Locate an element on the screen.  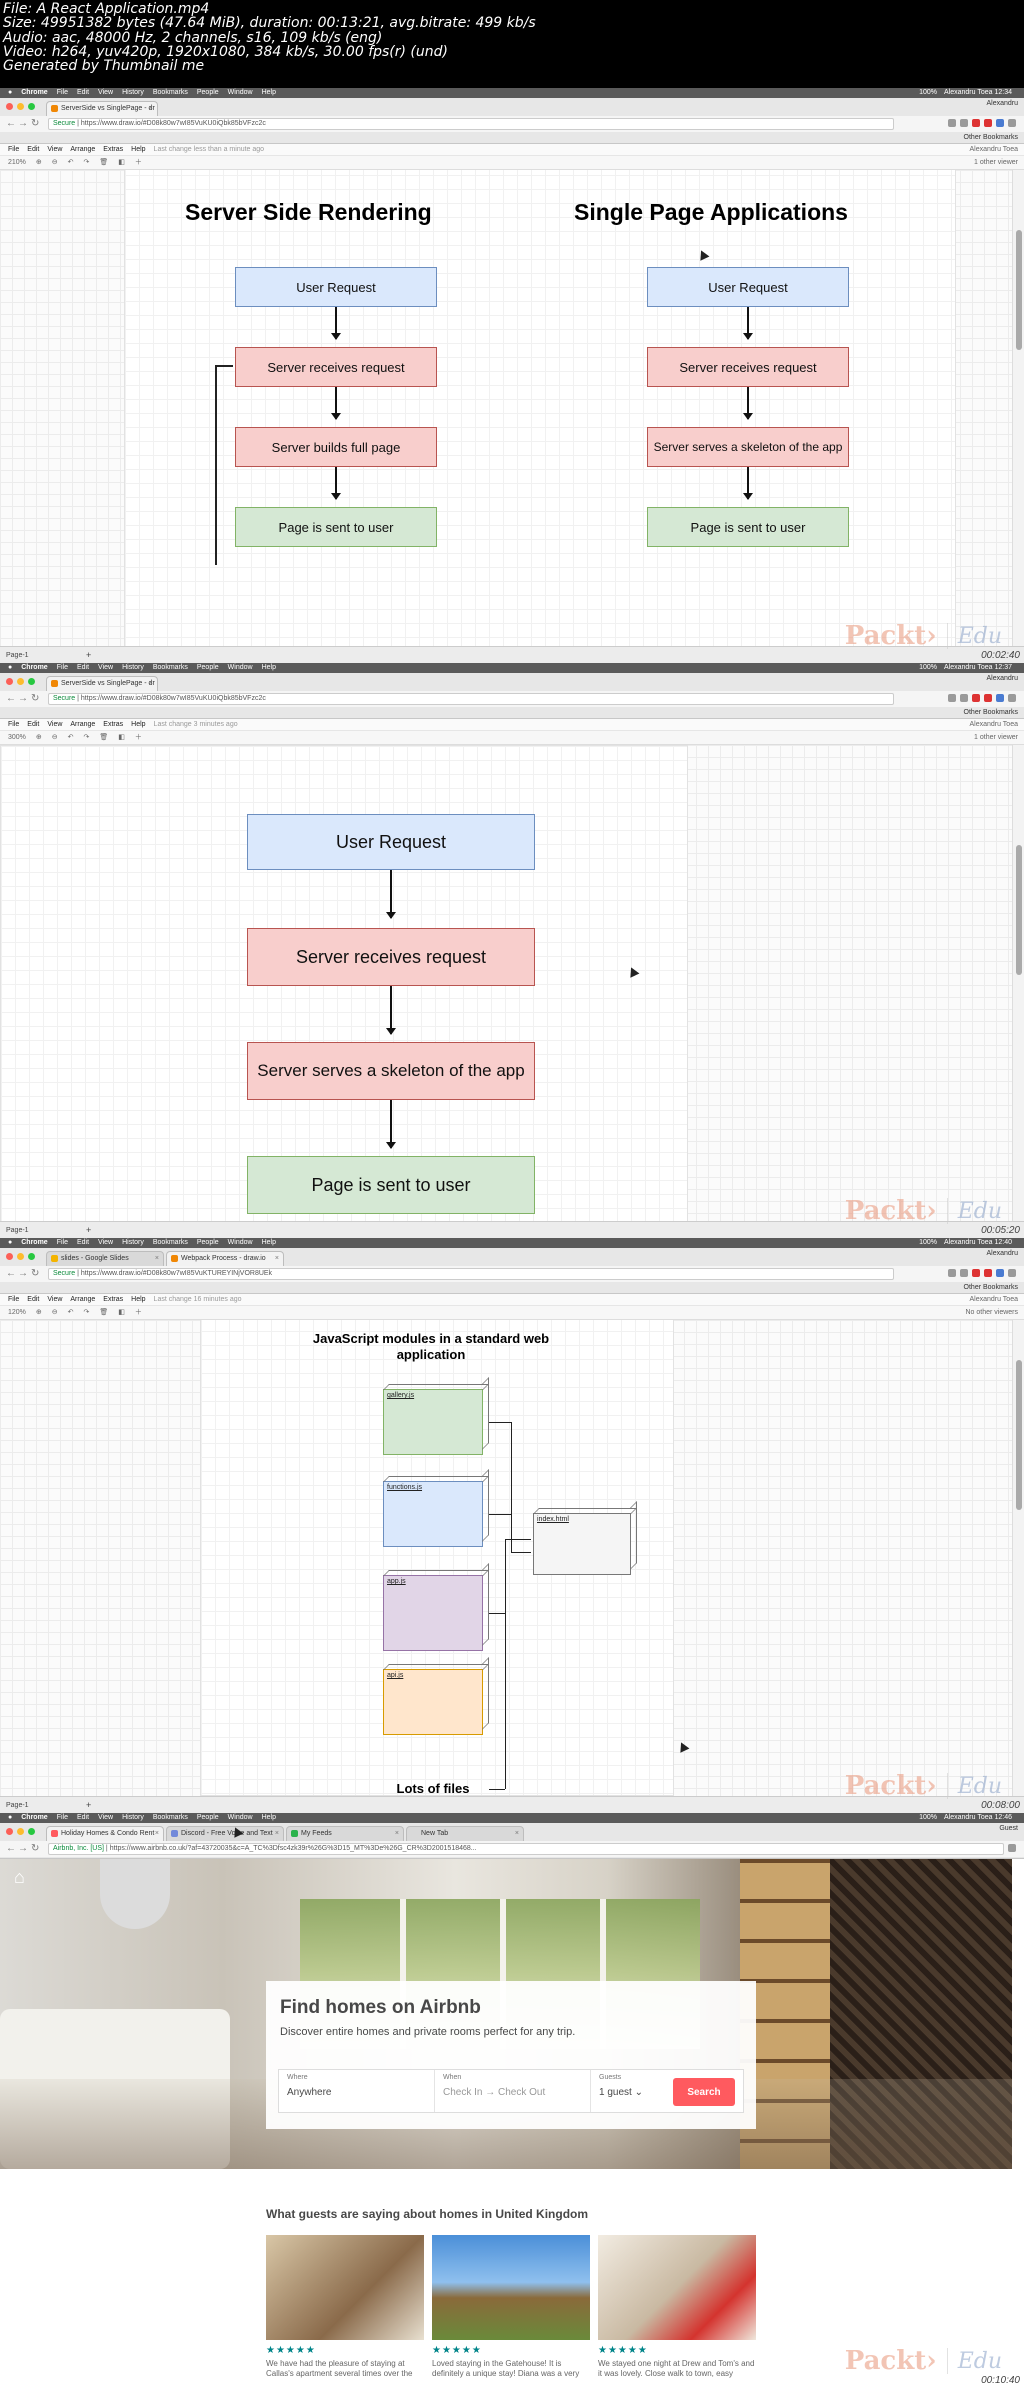
maximize-window-icon is located at coordinates (31, 106).